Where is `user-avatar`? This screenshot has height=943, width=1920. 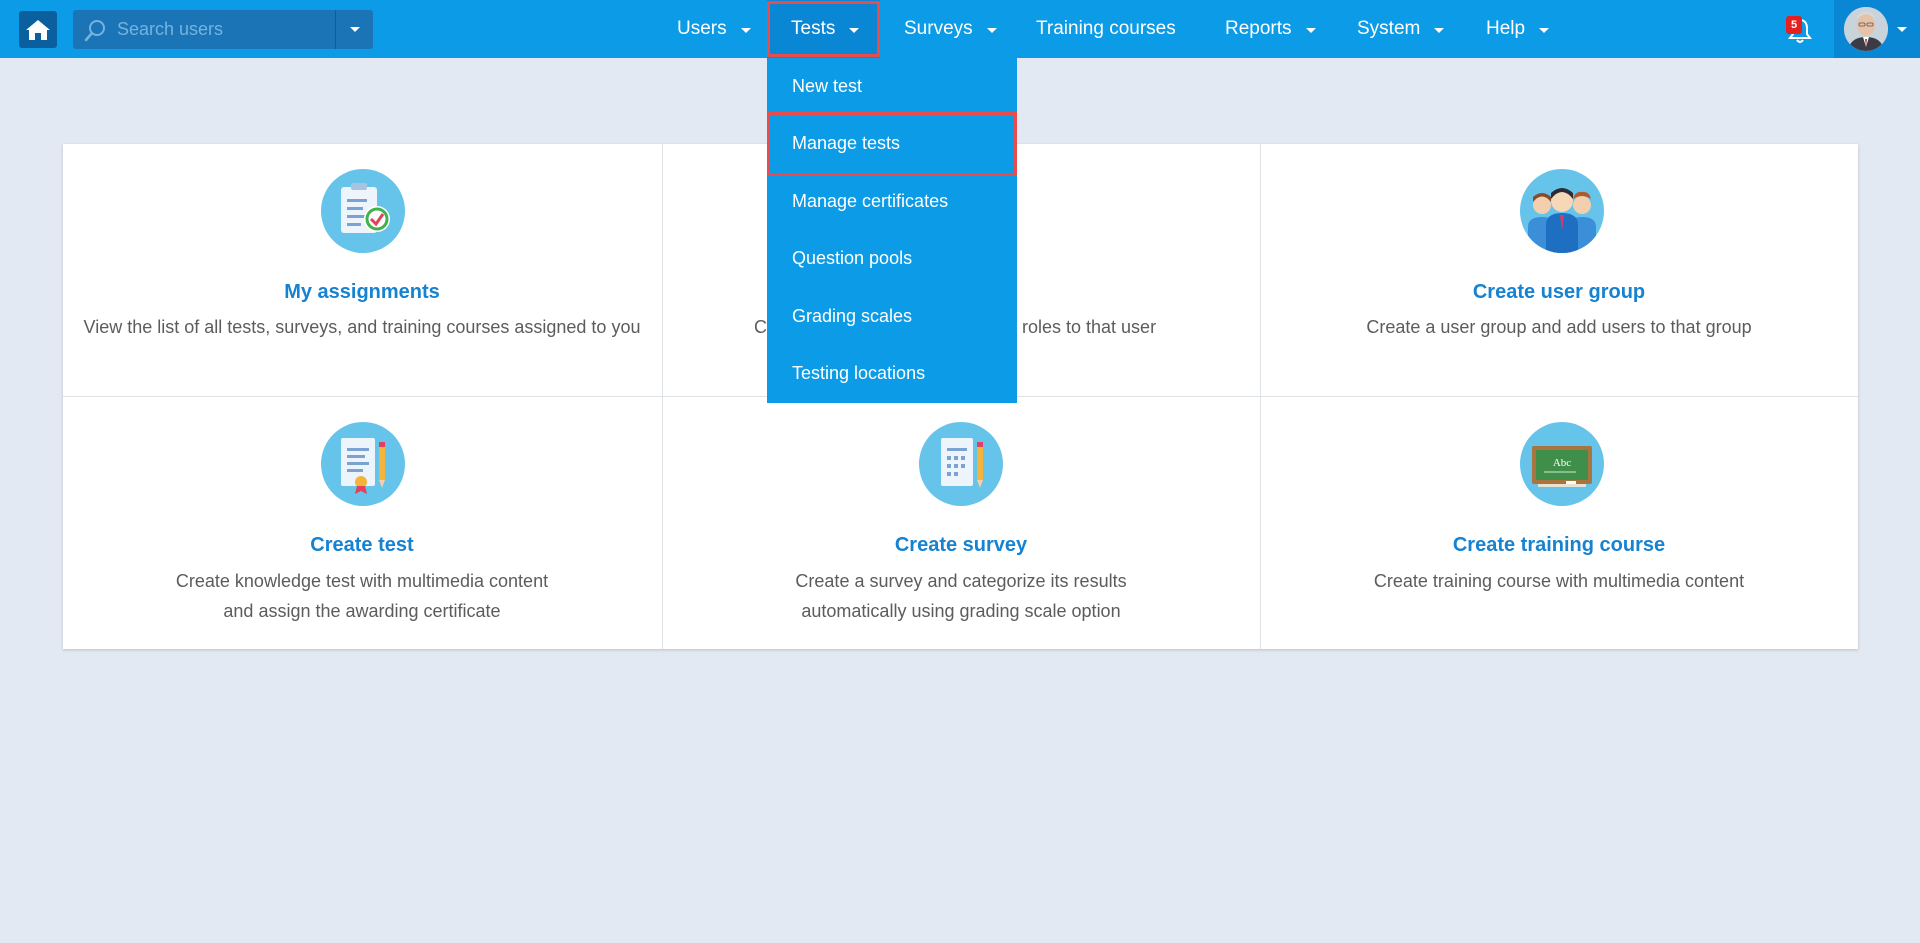
user-avatar is located at coordinates (1866, 29).